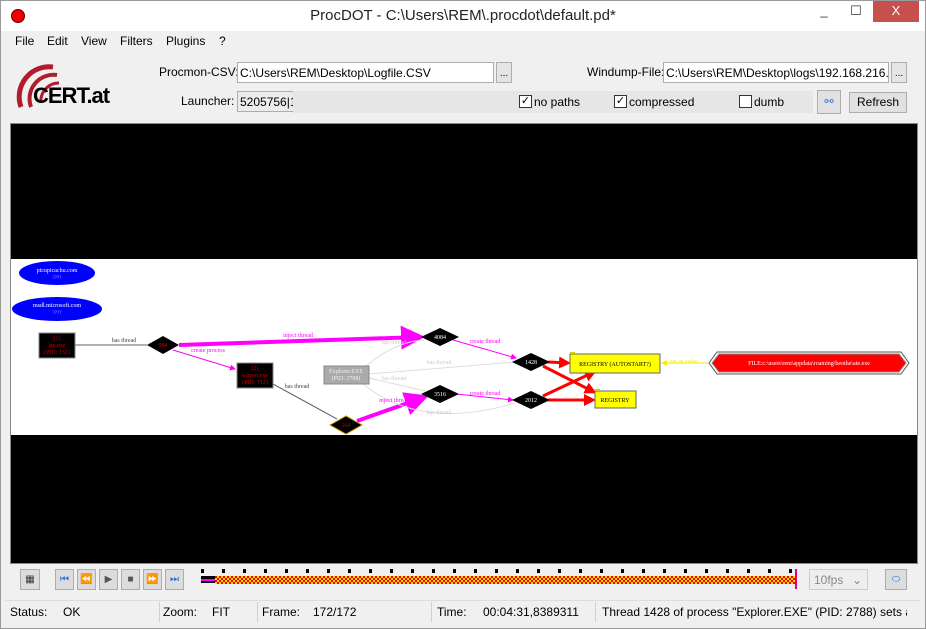  Describe the element at coordinates (365, 72) in the screenshot. I see `procmon-csv-input: C:\Users\REM\Desktop\Logfile.CSV` at that location.